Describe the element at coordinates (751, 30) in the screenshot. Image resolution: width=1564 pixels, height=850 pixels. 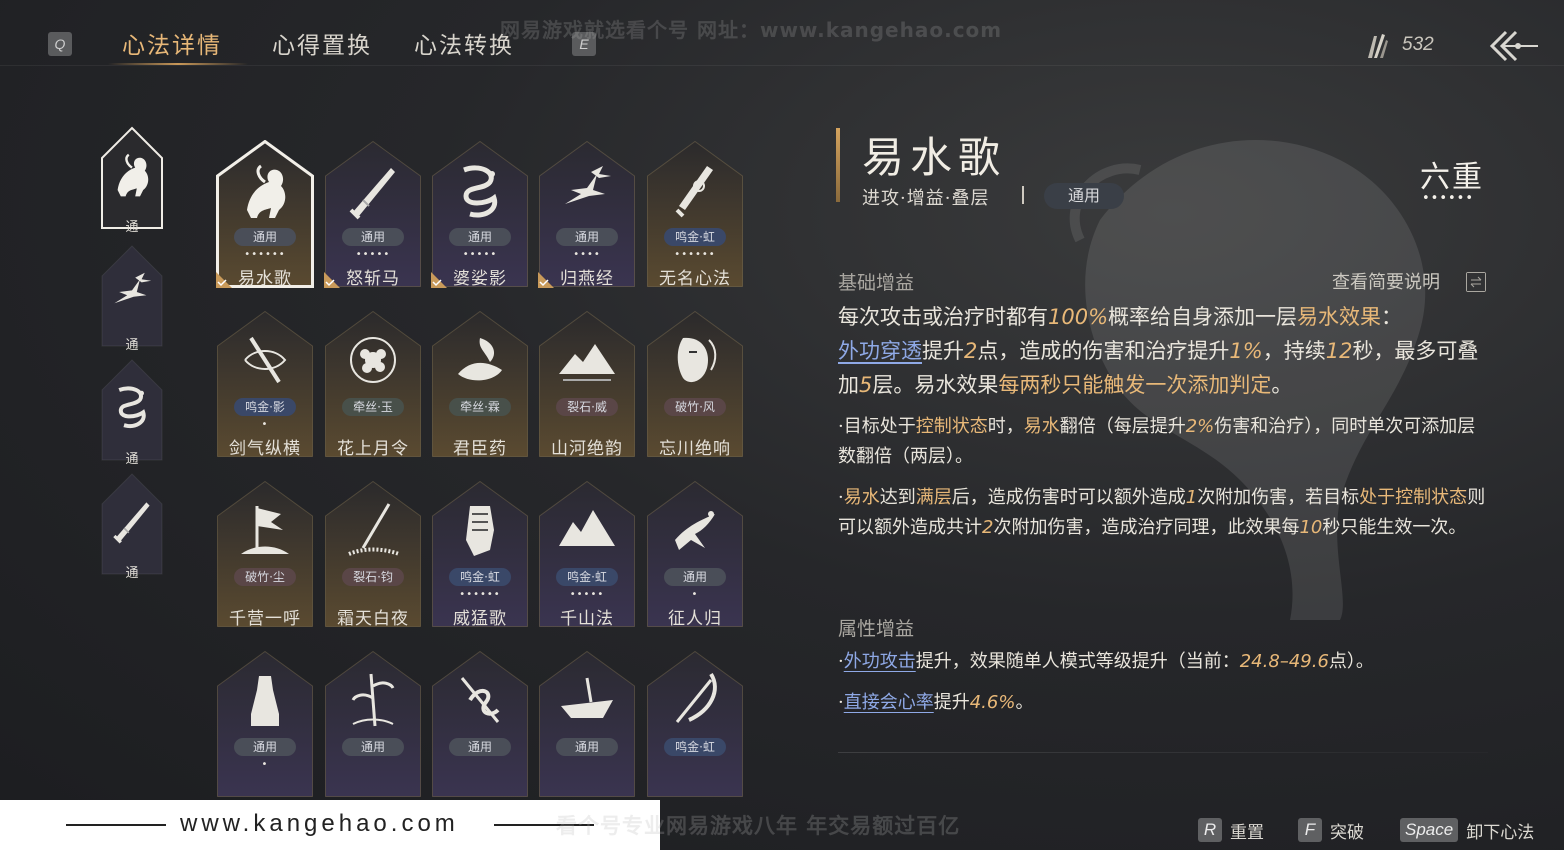
I see `watermark-top: 网易游戏就选看个号 网址：www.kangehao.com` at that location.